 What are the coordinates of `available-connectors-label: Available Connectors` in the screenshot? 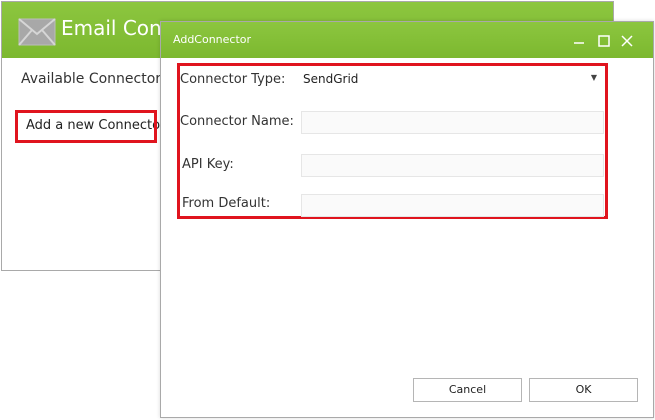 It's located at (95, 79).